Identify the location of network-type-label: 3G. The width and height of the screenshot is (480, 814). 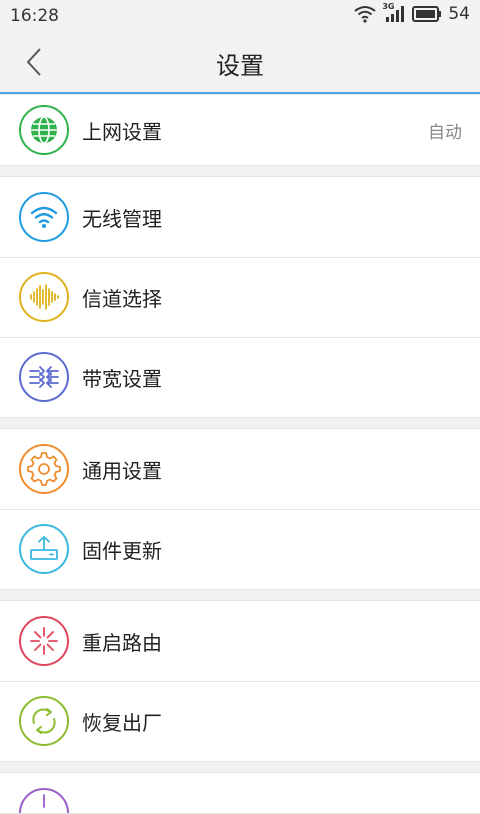
(388, 6).